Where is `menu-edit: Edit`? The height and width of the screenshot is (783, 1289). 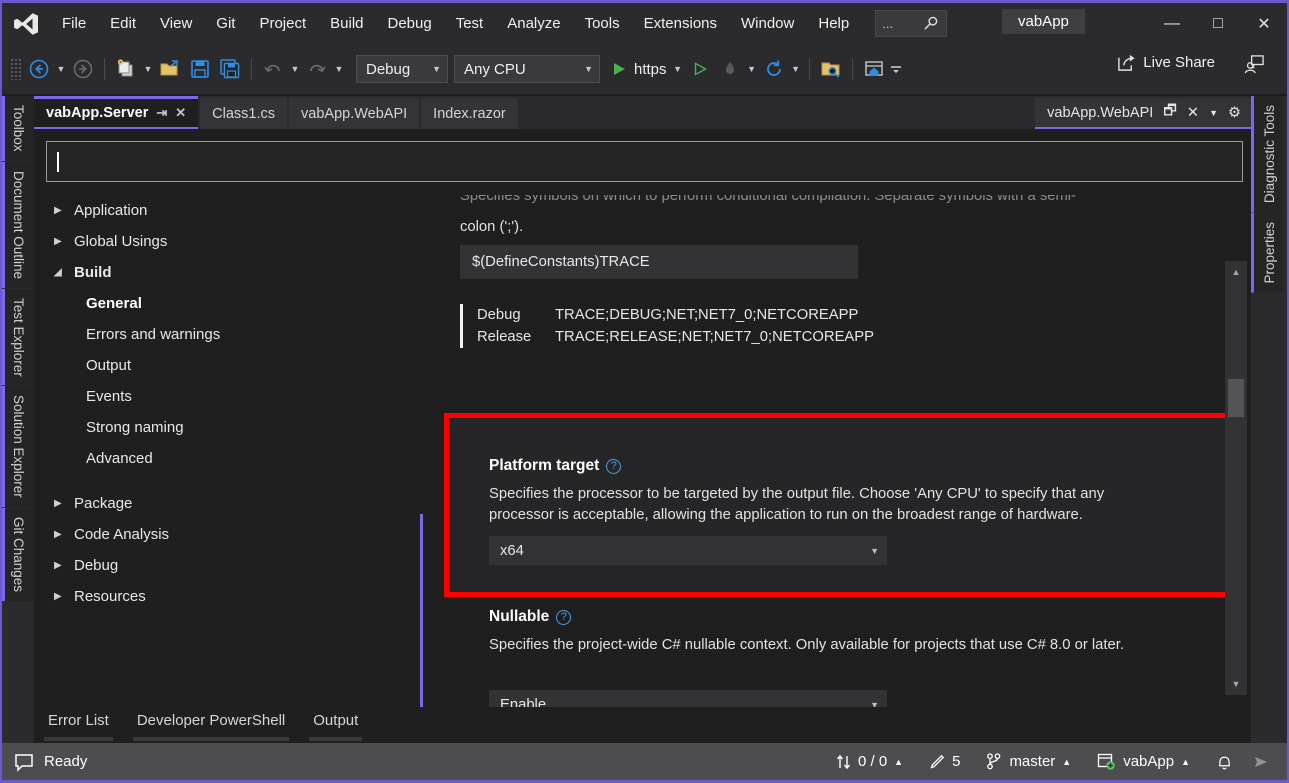 menu-edit: Edit is located at coordinates (123, 23).